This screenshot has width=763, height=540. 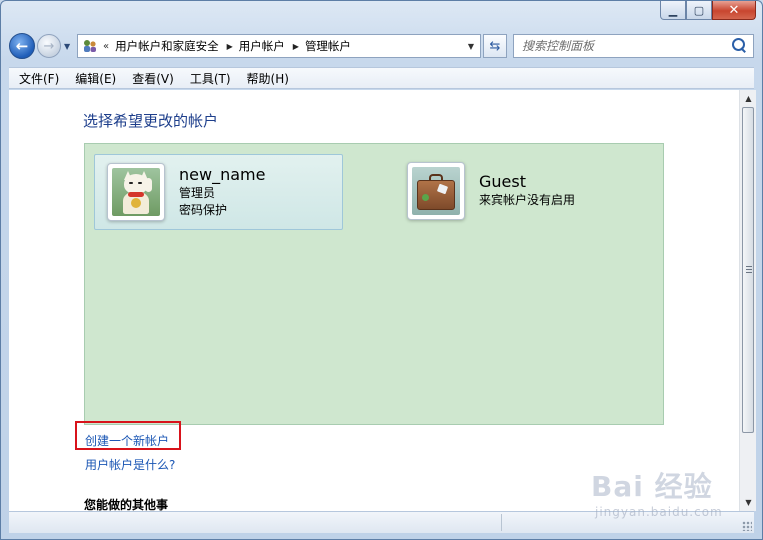 What do you see at coordinates (167, 46) in the screenshot?
I see `breadcrumb-item: 用户帐户和家庭安全` at bounding box center [167, 46].